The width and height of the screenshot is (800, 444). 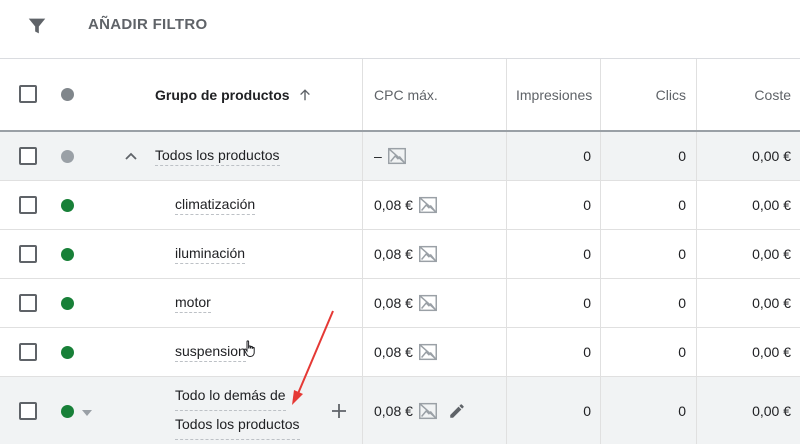 I want to click on product-group-name: Todos los productos, so click(x=258, y=156).